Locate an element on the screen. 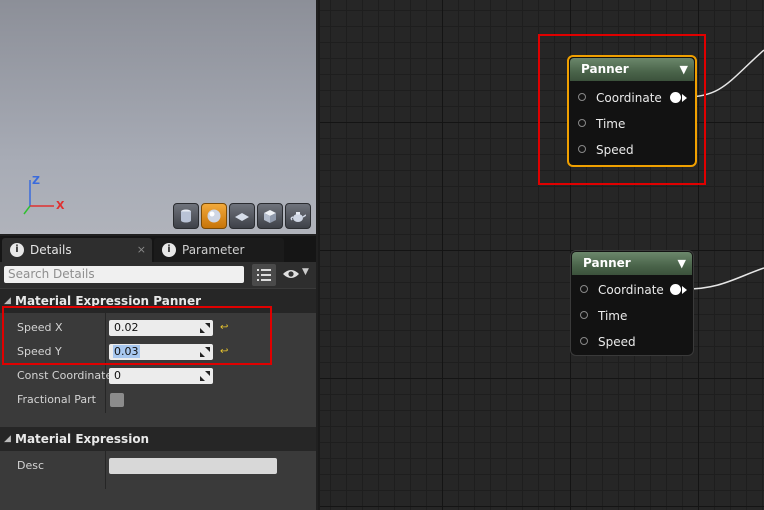  plane-icon is located at coordinates (242, 217).